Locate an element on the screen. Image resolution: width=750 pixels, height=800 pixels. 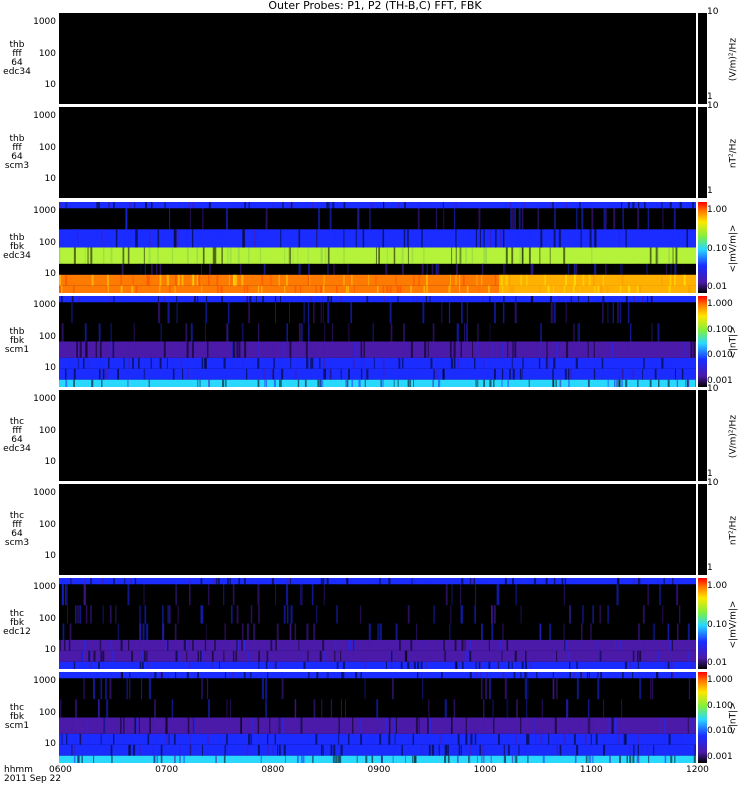
colorbar is located at coordinates (702, 341).